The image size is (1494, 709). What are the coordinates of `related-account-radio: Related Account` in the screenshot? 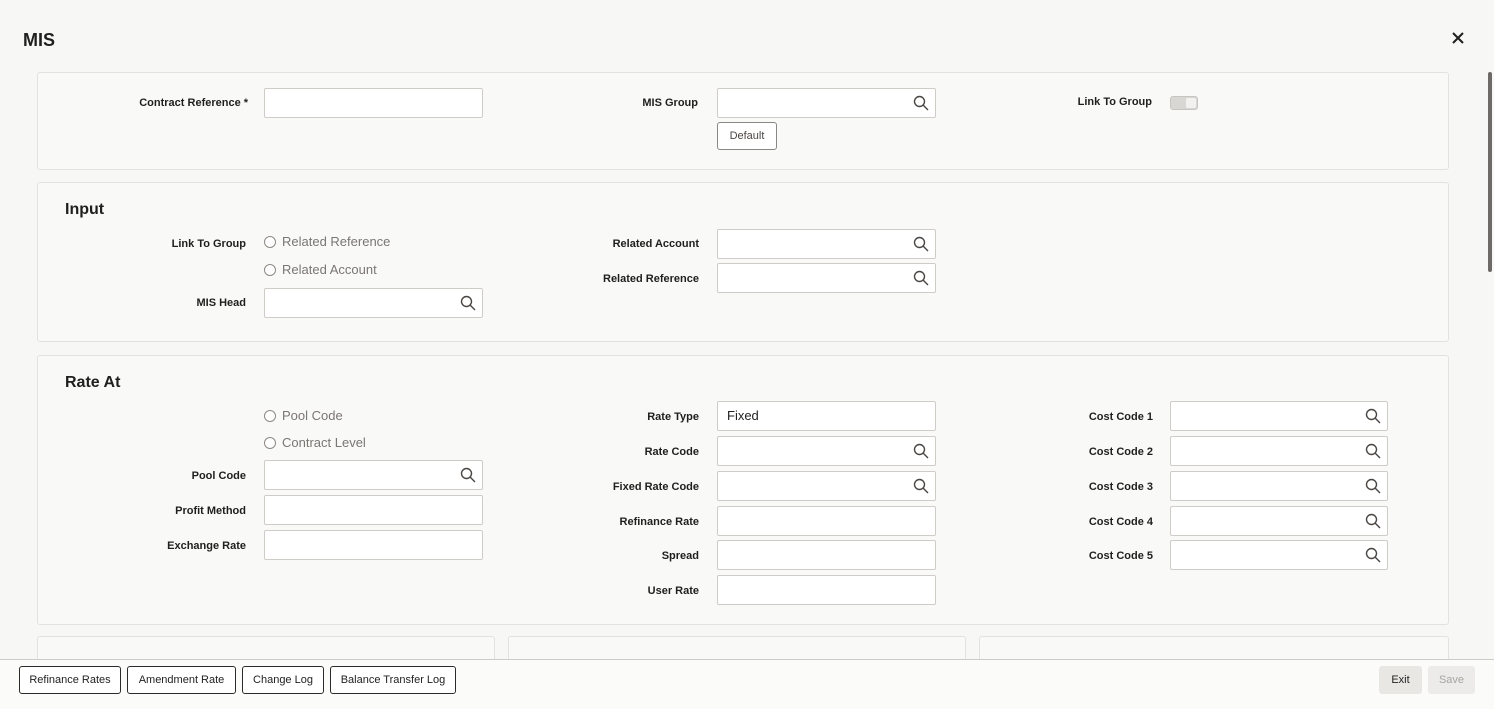 It's located at (320, 269).